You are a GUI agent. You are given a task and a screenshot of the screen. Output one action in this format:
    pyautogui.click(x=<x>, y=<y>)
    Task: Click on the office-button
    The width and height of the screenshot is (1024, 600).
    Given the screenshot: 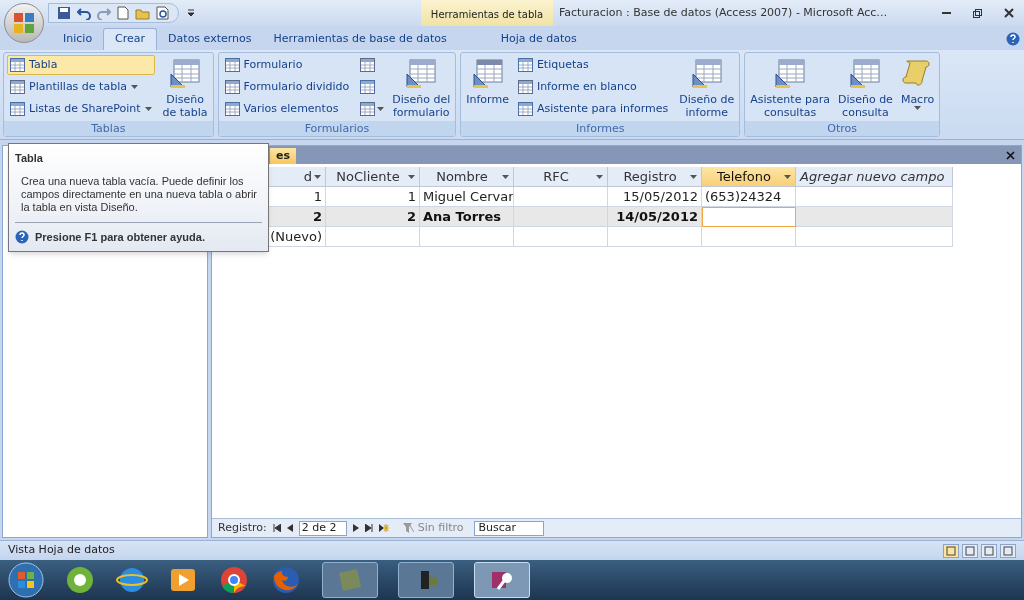 What is the action you would take?
    pyautogui.click(x=24, y=23)
    